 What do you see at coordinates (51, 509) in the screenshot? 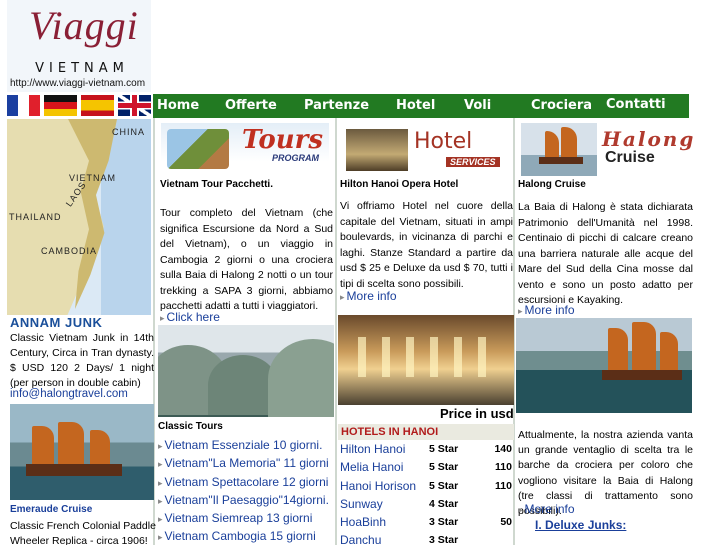
I see `emeraude-cruise-title: Emeraude Cruise` at bounding box center [51, 509].